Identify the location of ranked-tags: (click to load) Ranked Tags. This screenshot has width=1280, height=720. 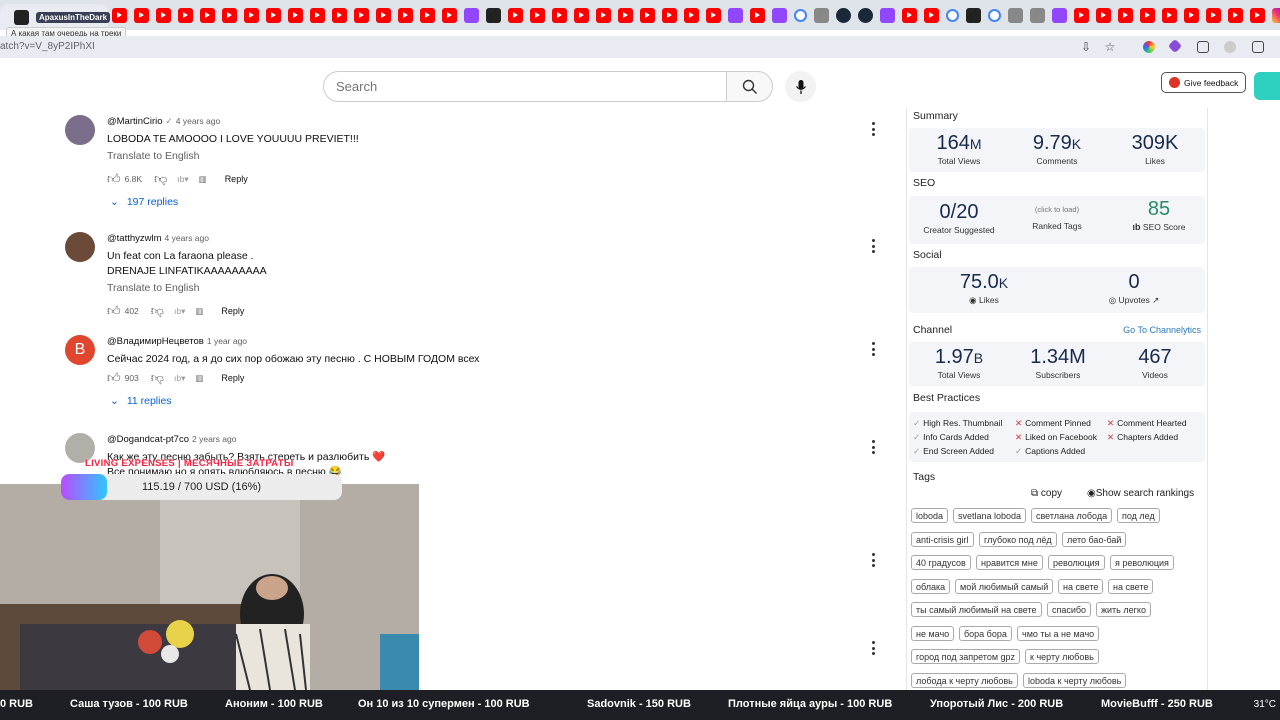
(1057, 218).